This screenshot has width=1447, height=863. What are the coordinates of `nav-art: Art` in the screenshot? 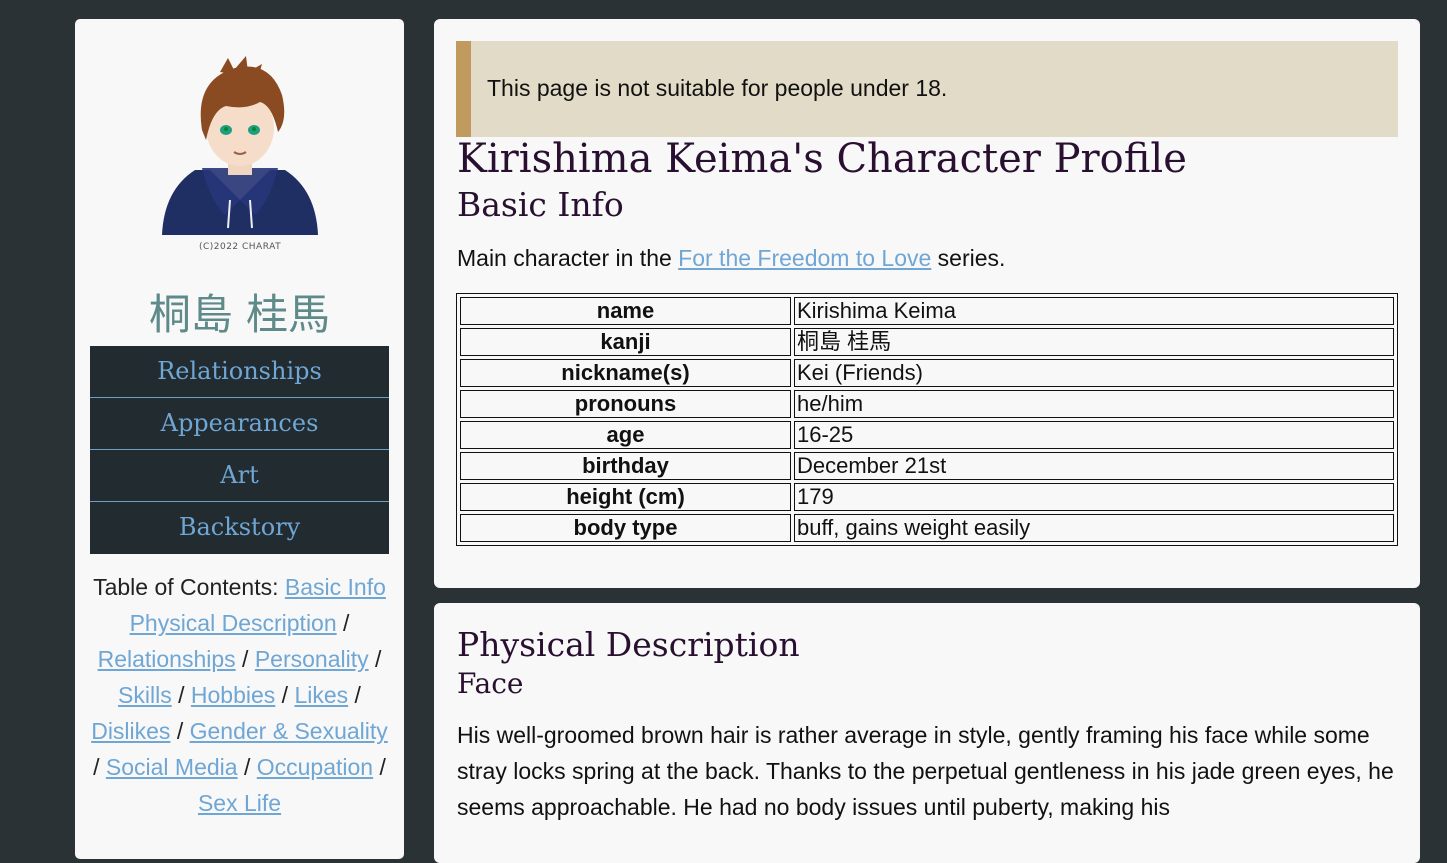 It's located at (239, 476).